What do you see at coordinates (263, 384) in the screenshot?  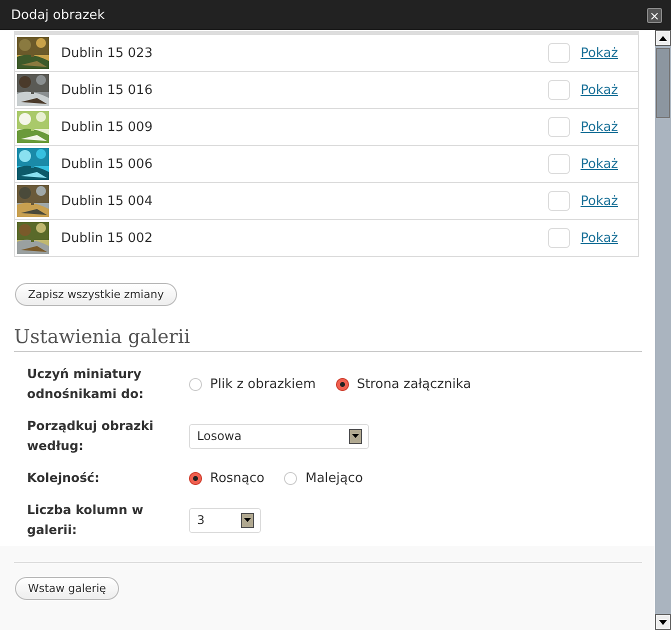 I see `option-label: Plik z obrazkiem` at bounding box center [263, 384].